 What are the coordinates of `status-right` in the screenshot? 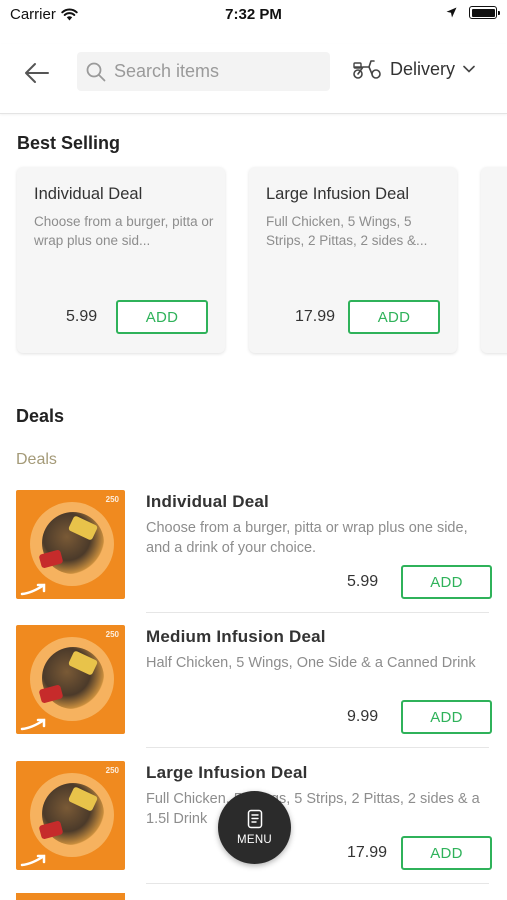 It's located at (473, 12).